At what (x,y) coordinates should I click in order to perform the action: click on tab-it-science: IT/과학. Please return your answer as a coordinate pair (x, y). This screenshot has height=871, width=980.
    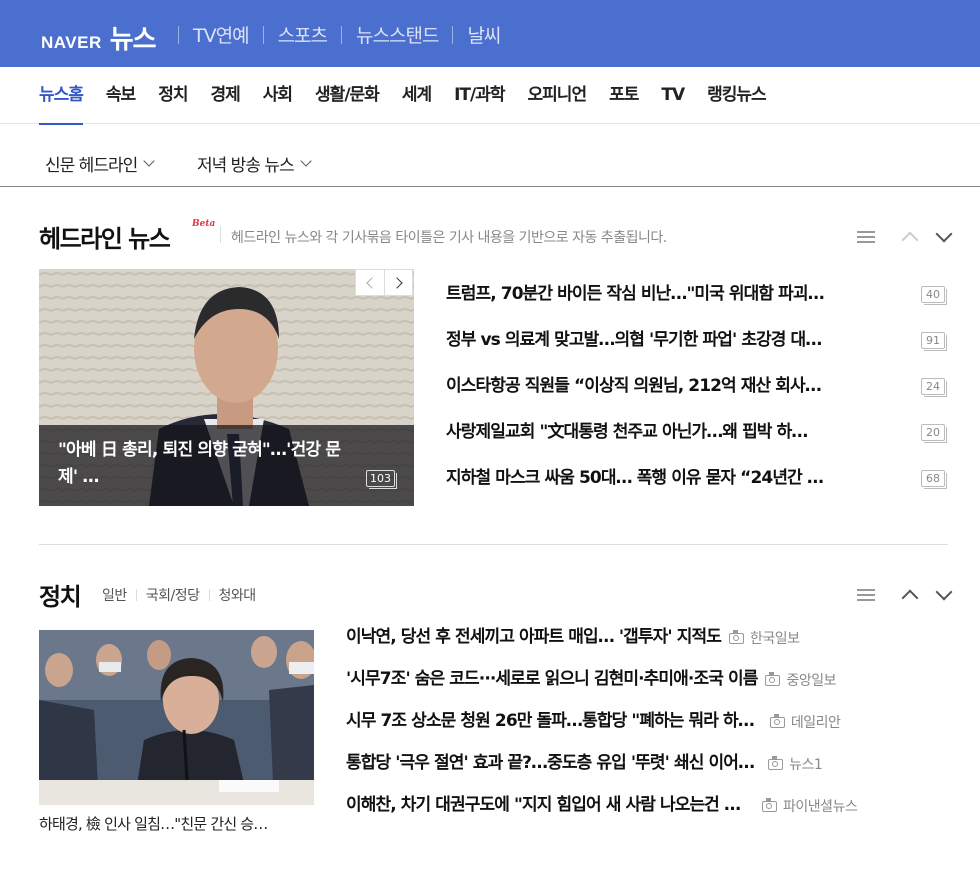
    Looking at the image, I should click on (479, 95).